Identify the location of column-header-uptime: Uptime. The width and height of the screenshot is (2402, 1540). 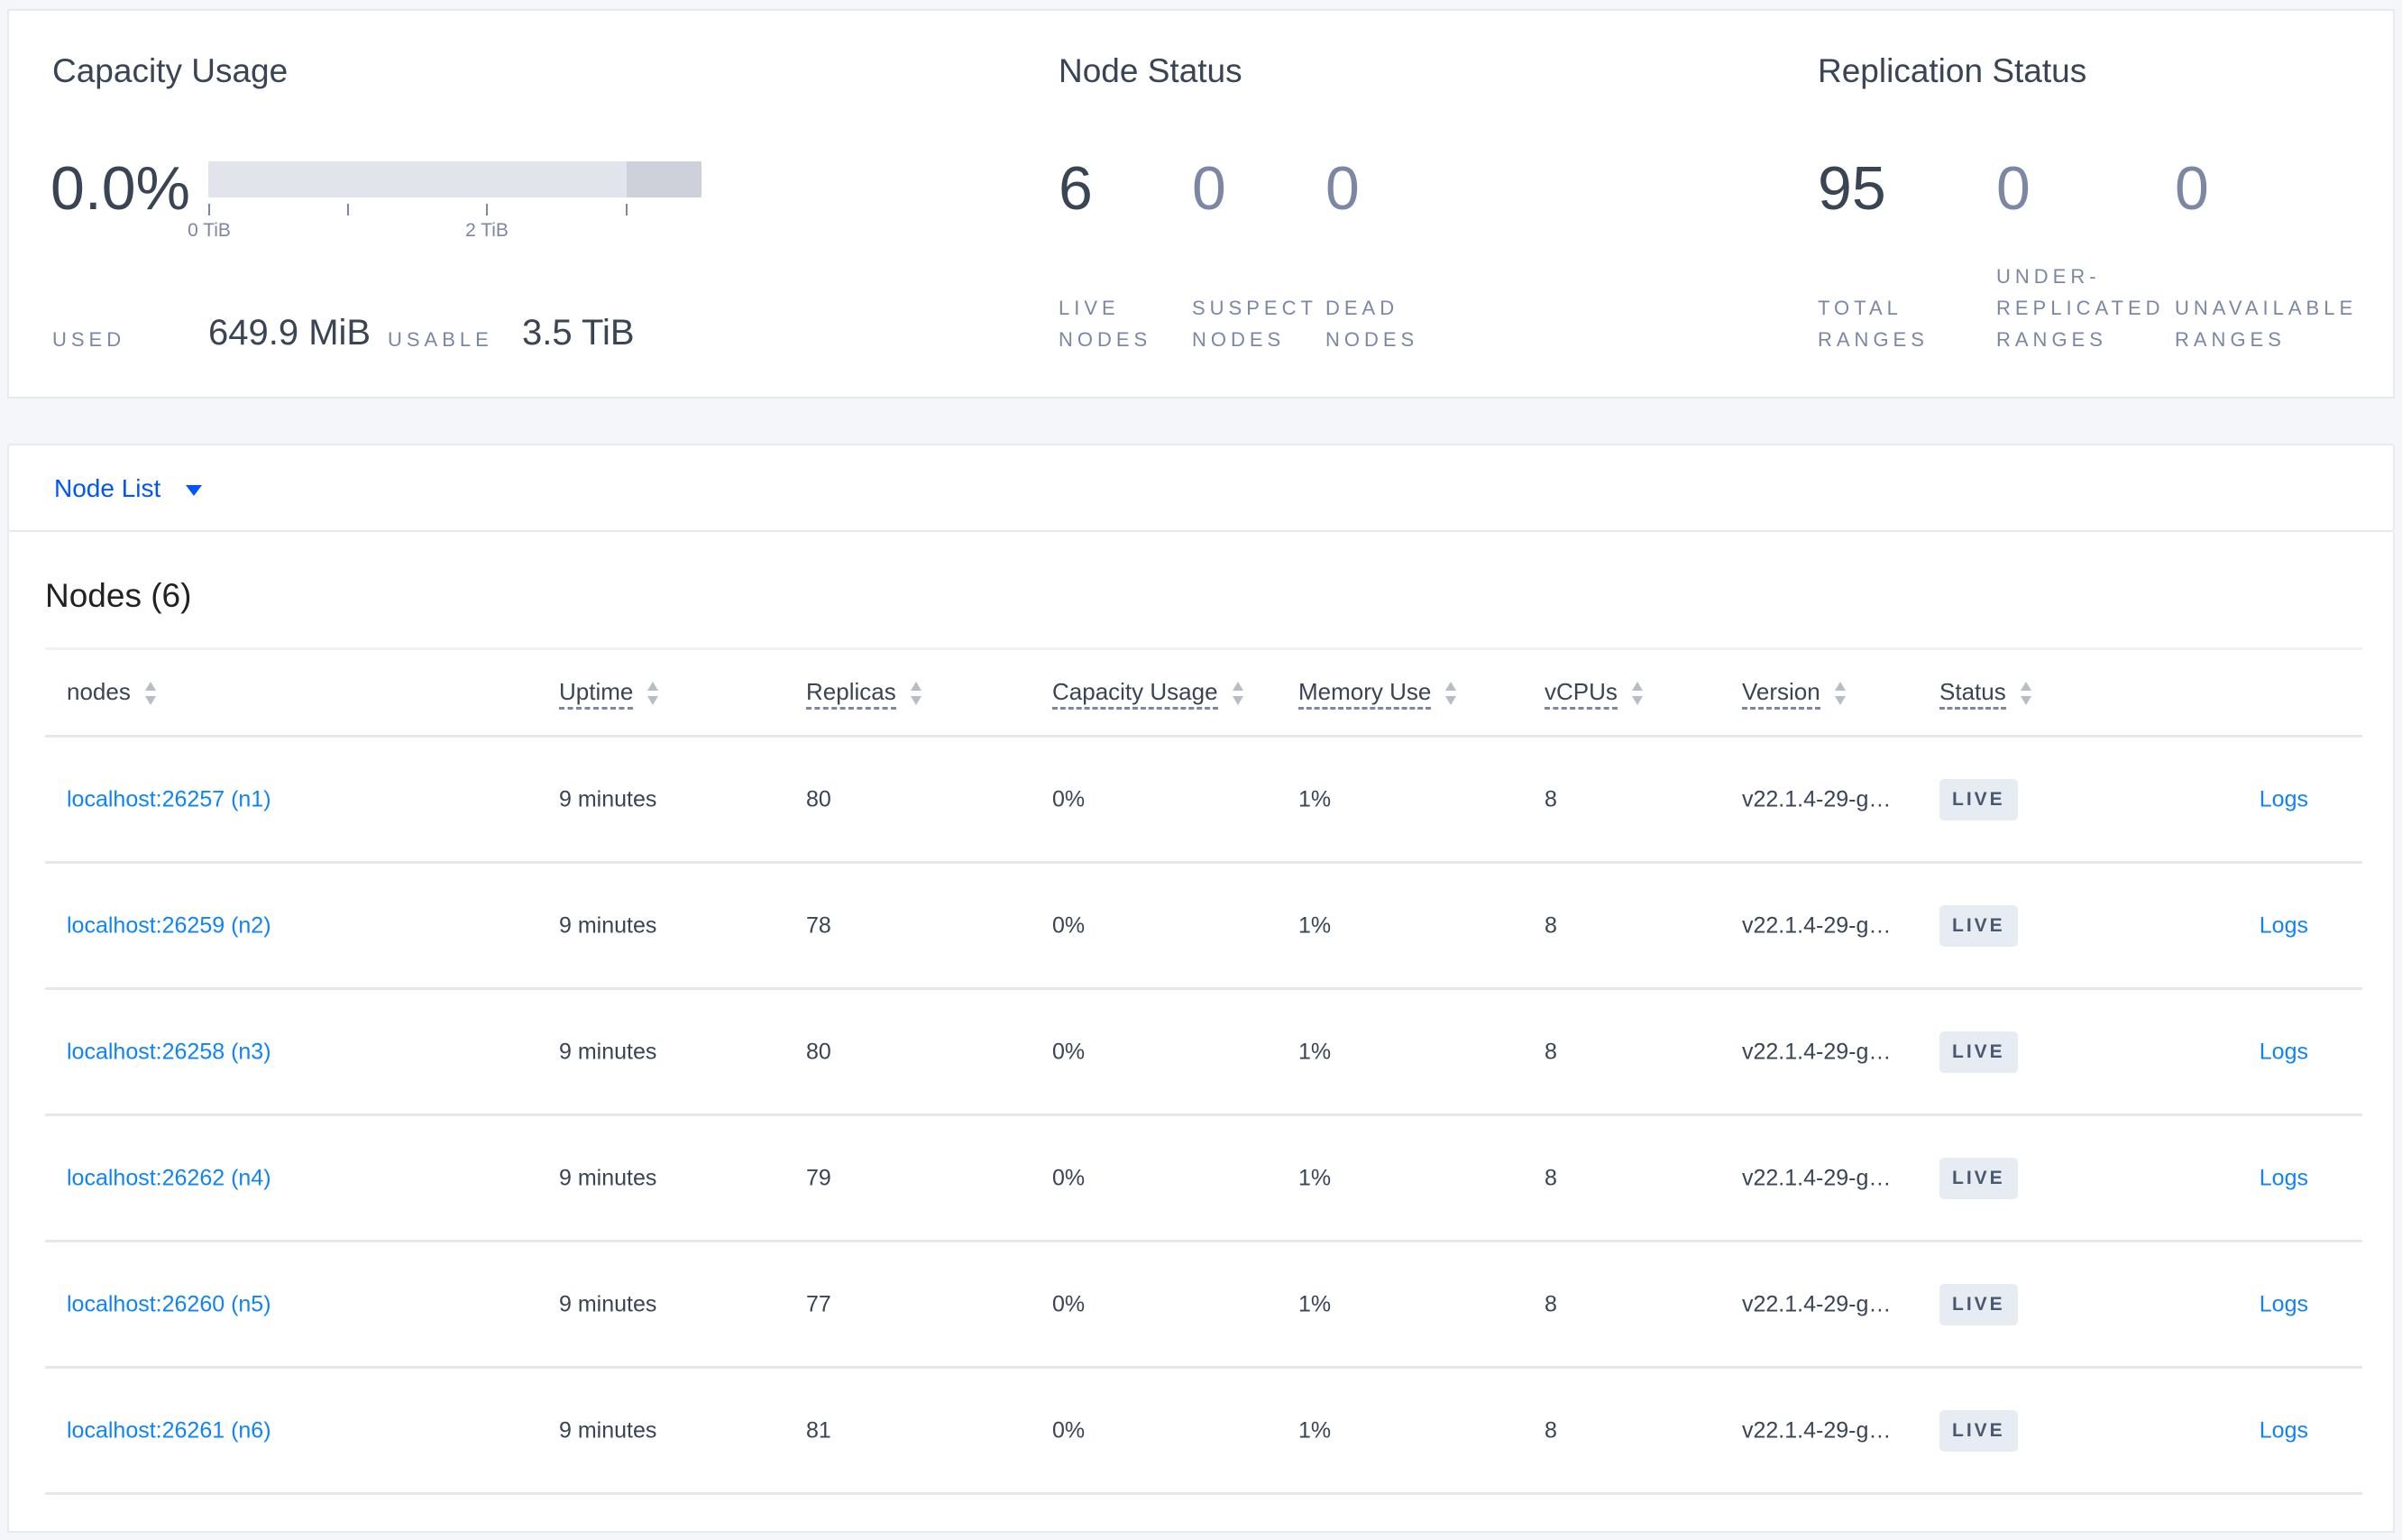
(609, 694).